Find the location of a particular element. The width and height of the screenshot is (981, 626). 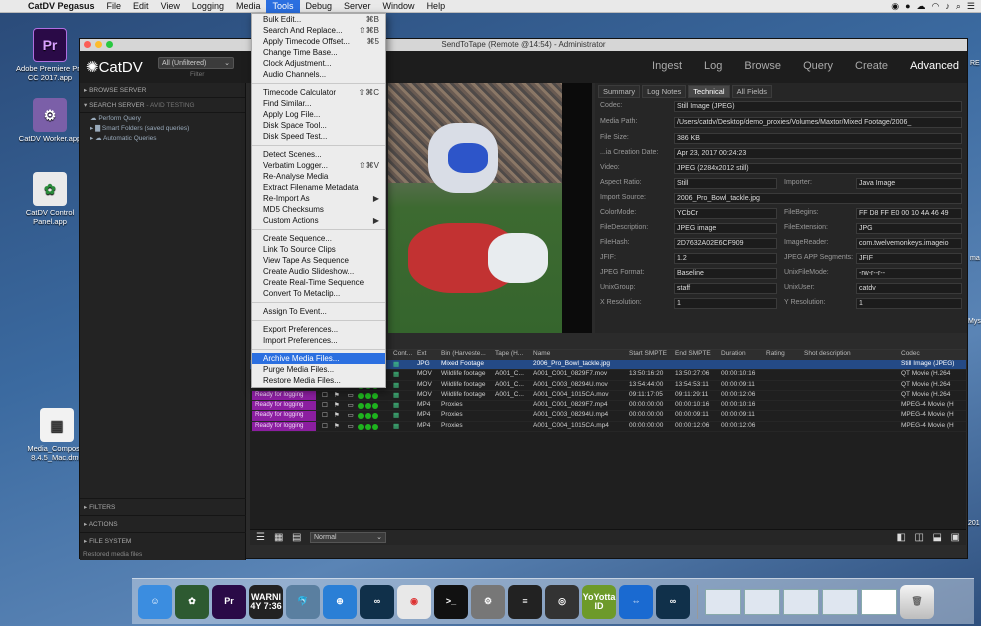

trash-icon: 🗑 is located at coordinates (917, 601).